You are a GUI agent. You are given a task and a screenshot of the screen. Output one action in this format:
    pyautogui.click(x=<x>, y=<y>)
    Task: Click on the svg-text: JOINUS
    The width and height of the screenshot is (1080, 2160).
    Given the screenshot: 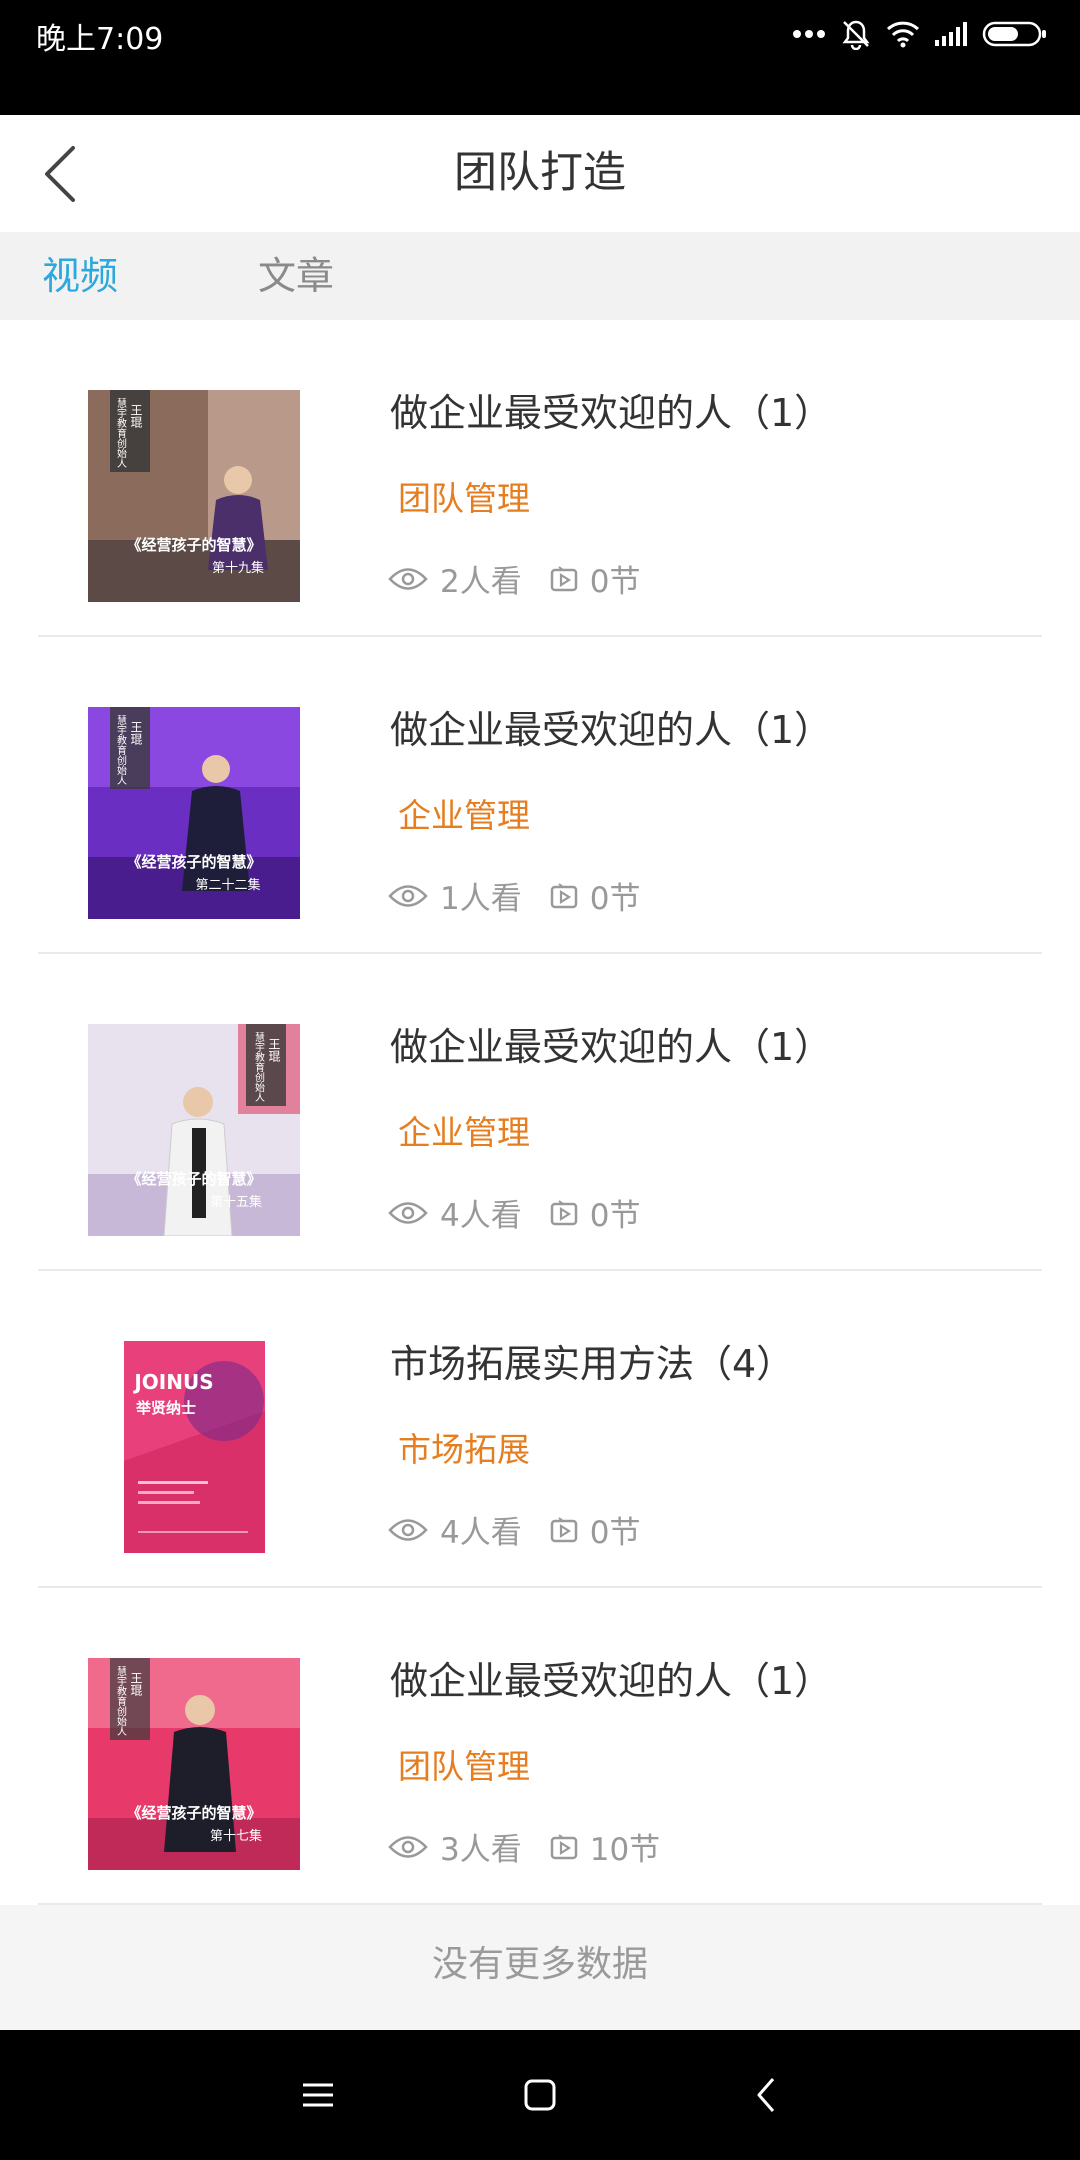 What is the action you would take?
    pyautogui.click(x=172, y=1382)
    